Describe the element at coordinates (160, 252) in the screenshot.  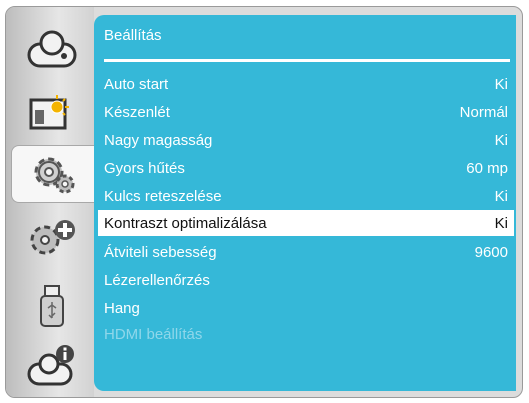
I see `item-label: Átviteli sebesség` at that location.